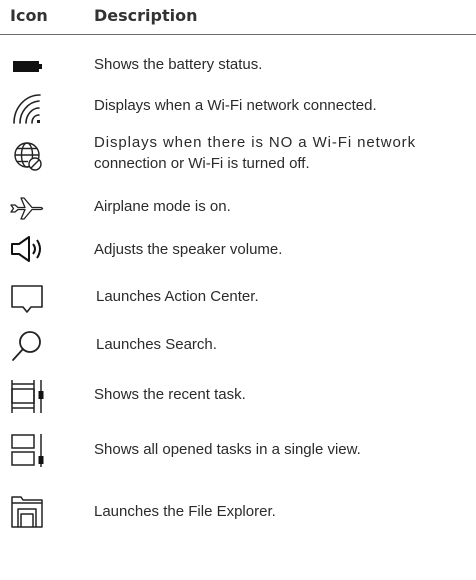  What do you see at coordinates (156, 344) in the screenshot?
I see `row-description: Launches Search.` at bounding box center [156, 344].